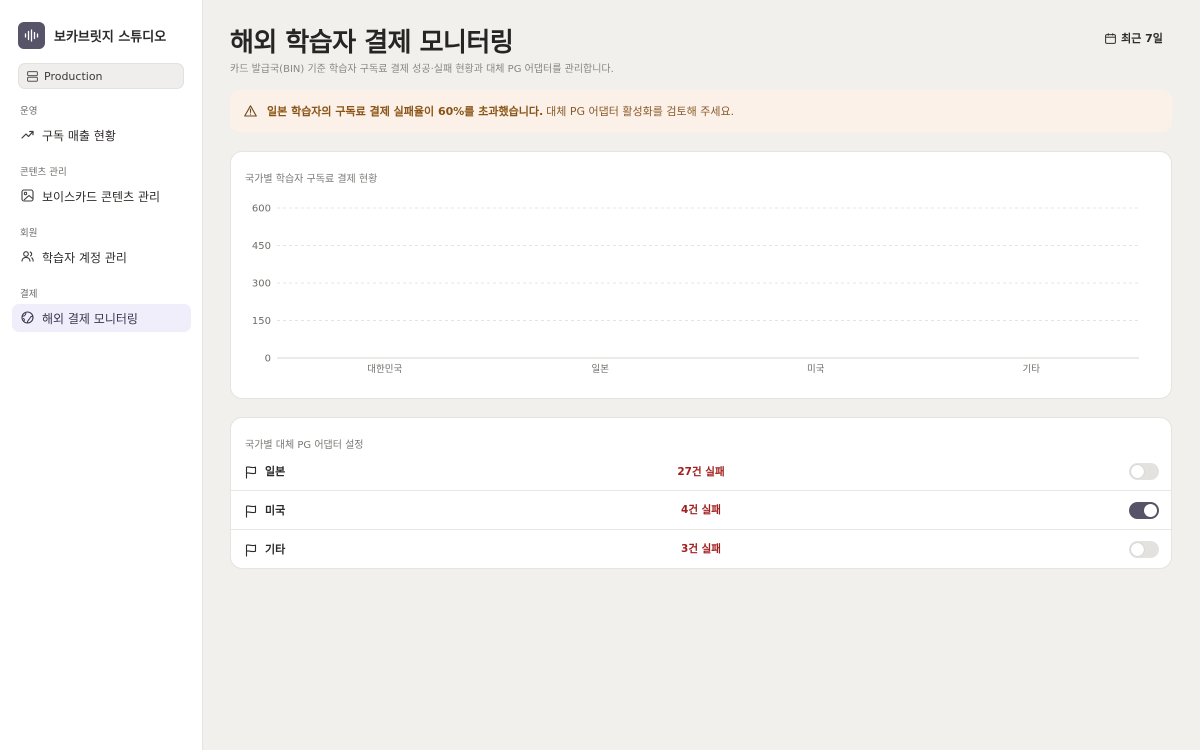 The image size is (1200, 750). What do you see at coordinates (27, 257) in the screenshot?
I see `users-icon` at bounding box center [27, 257].